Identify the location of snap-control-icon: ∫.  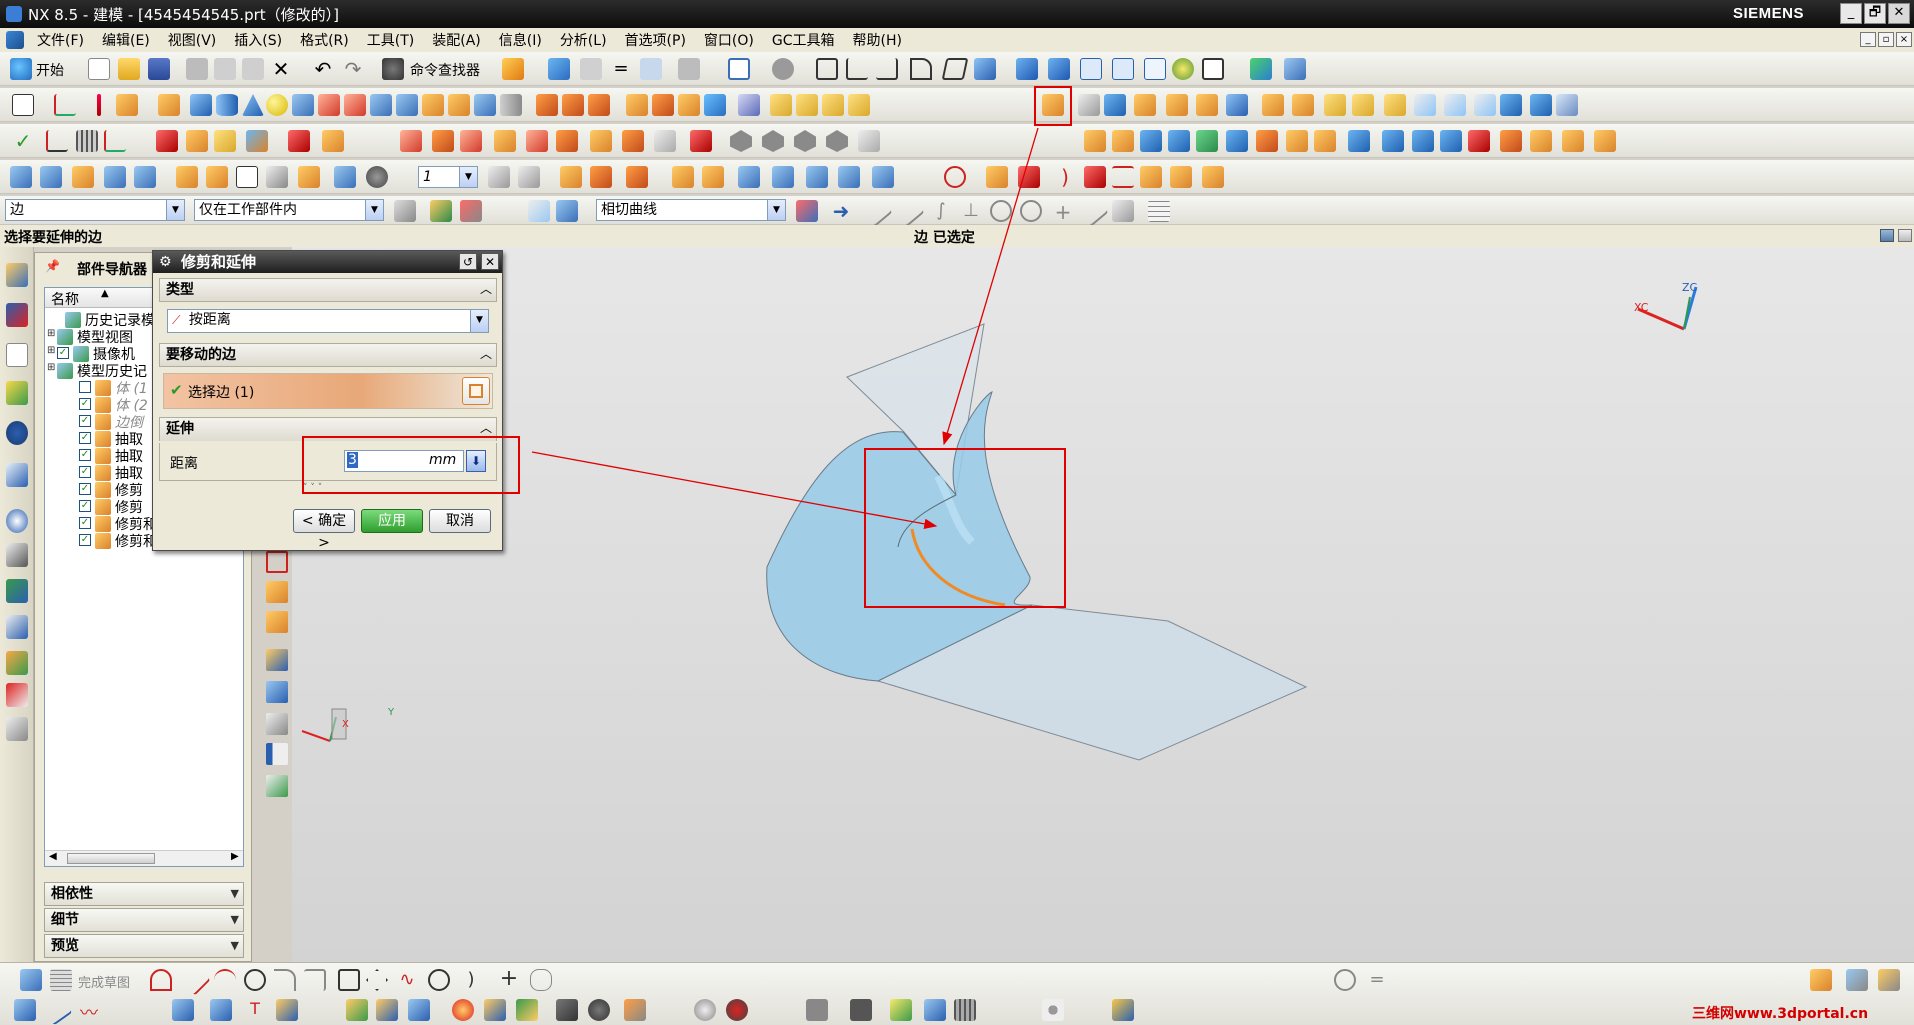
(941, 211).